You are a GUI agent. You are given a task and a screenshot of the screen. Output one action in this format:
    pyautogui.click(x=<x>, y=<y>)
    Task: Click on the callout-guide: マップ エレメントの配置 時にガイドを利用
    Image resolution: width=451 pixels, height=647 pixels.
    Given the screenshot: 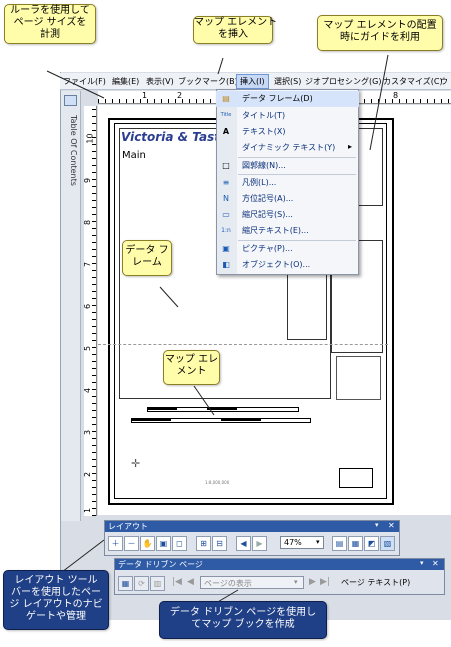 What is the action you would take?
    pyautogui.click(x=380, y=33)
    